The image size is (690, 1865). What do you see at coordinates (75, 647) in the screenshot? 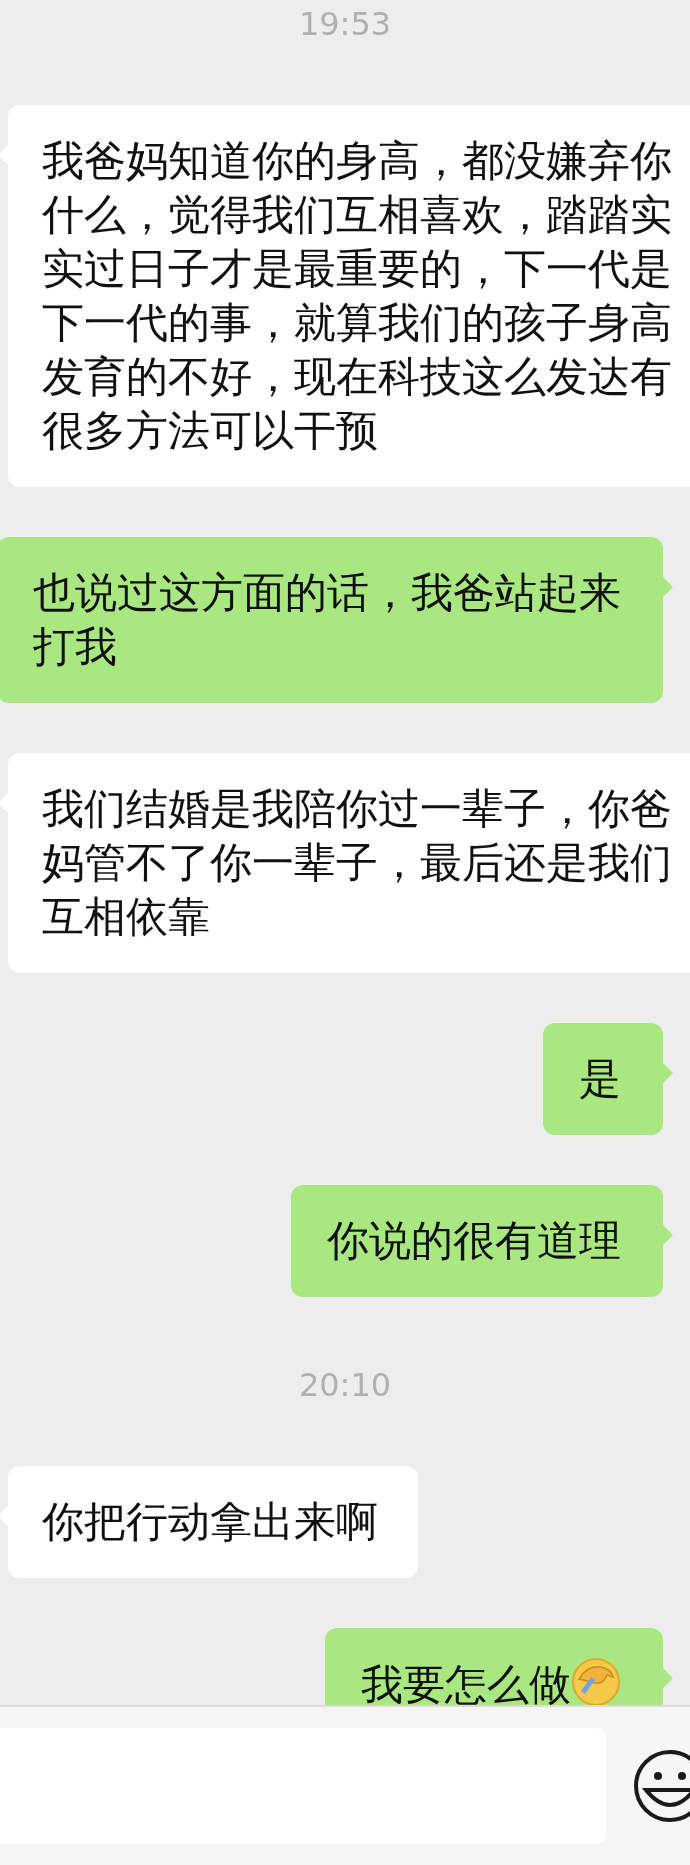
I see `message-line: 打我` at bounding box center [75, 647].